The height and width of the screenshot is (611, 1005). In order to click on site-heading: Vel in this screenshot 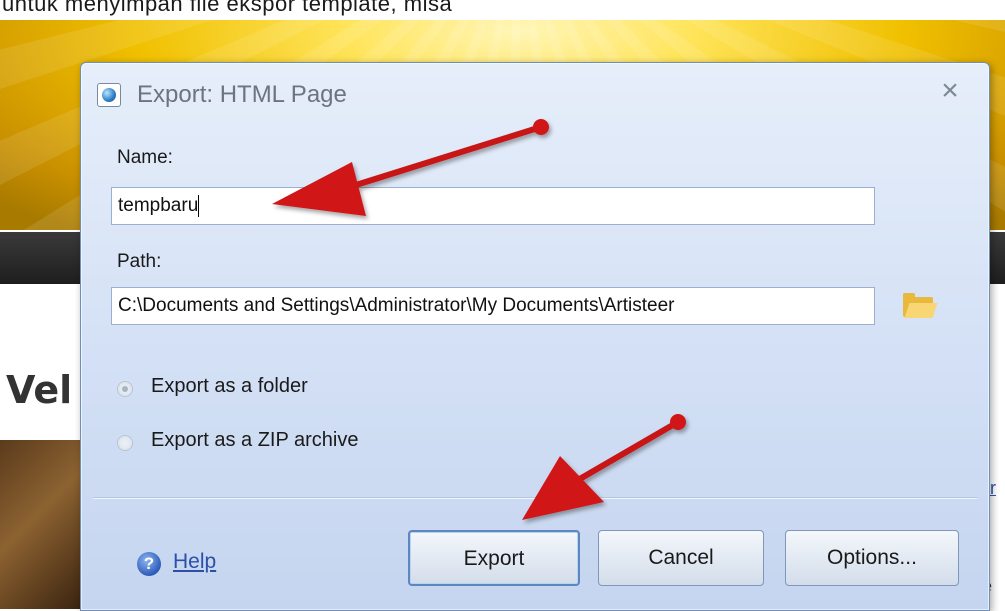, I will do `click(39, 390)`.